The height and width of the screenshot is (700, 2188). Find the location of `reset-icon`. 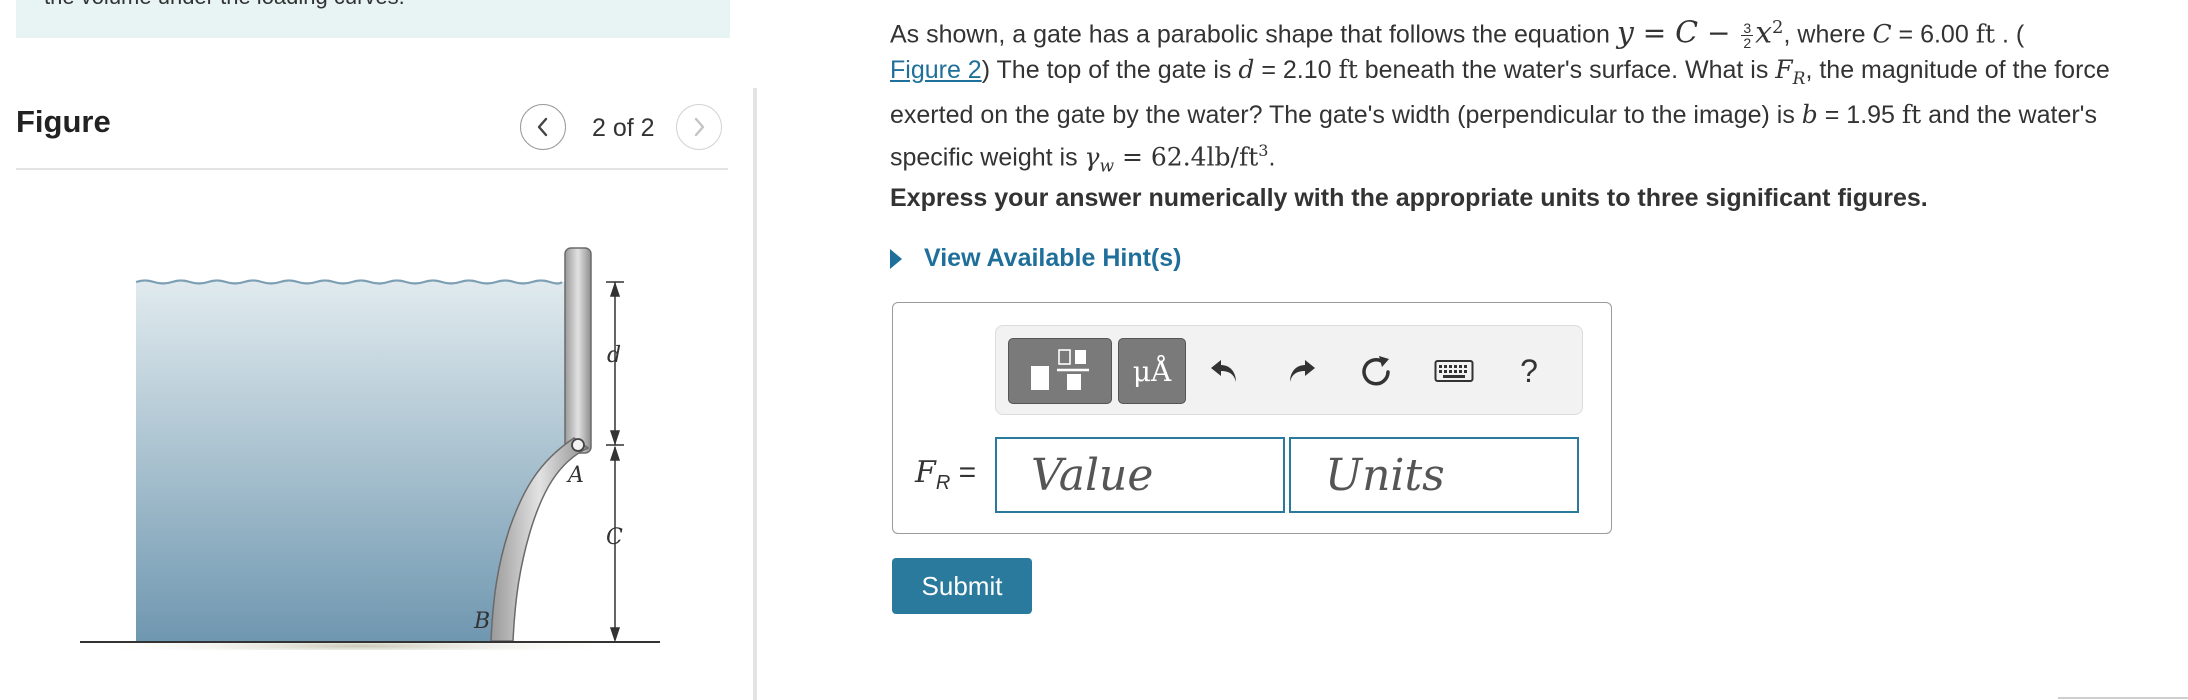

reset-icon is located at coordinates (1376, 371).